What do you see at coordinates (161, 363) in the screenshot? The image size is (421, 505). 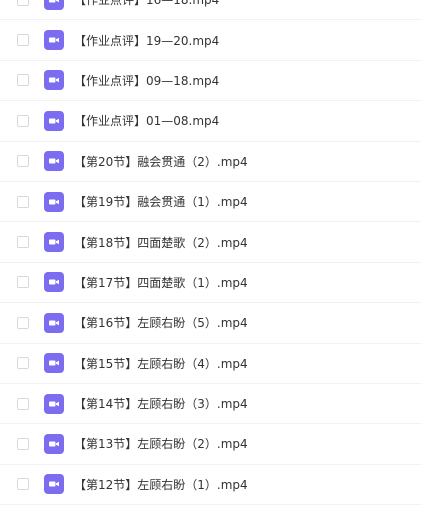 I see `file-name: 【第15节】左顾右盼（4）.mp4` at bounding box center [161, 363].